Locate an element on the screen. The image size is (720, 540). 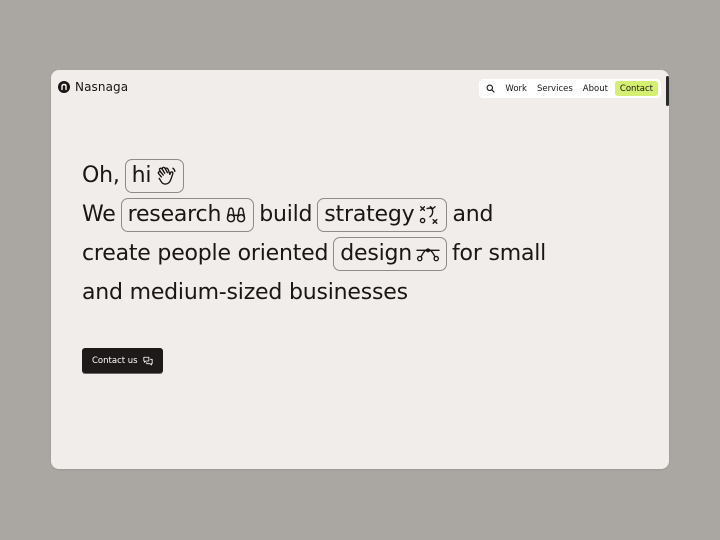
nav-contact-button: Contact is located at coordinates (636, 88).